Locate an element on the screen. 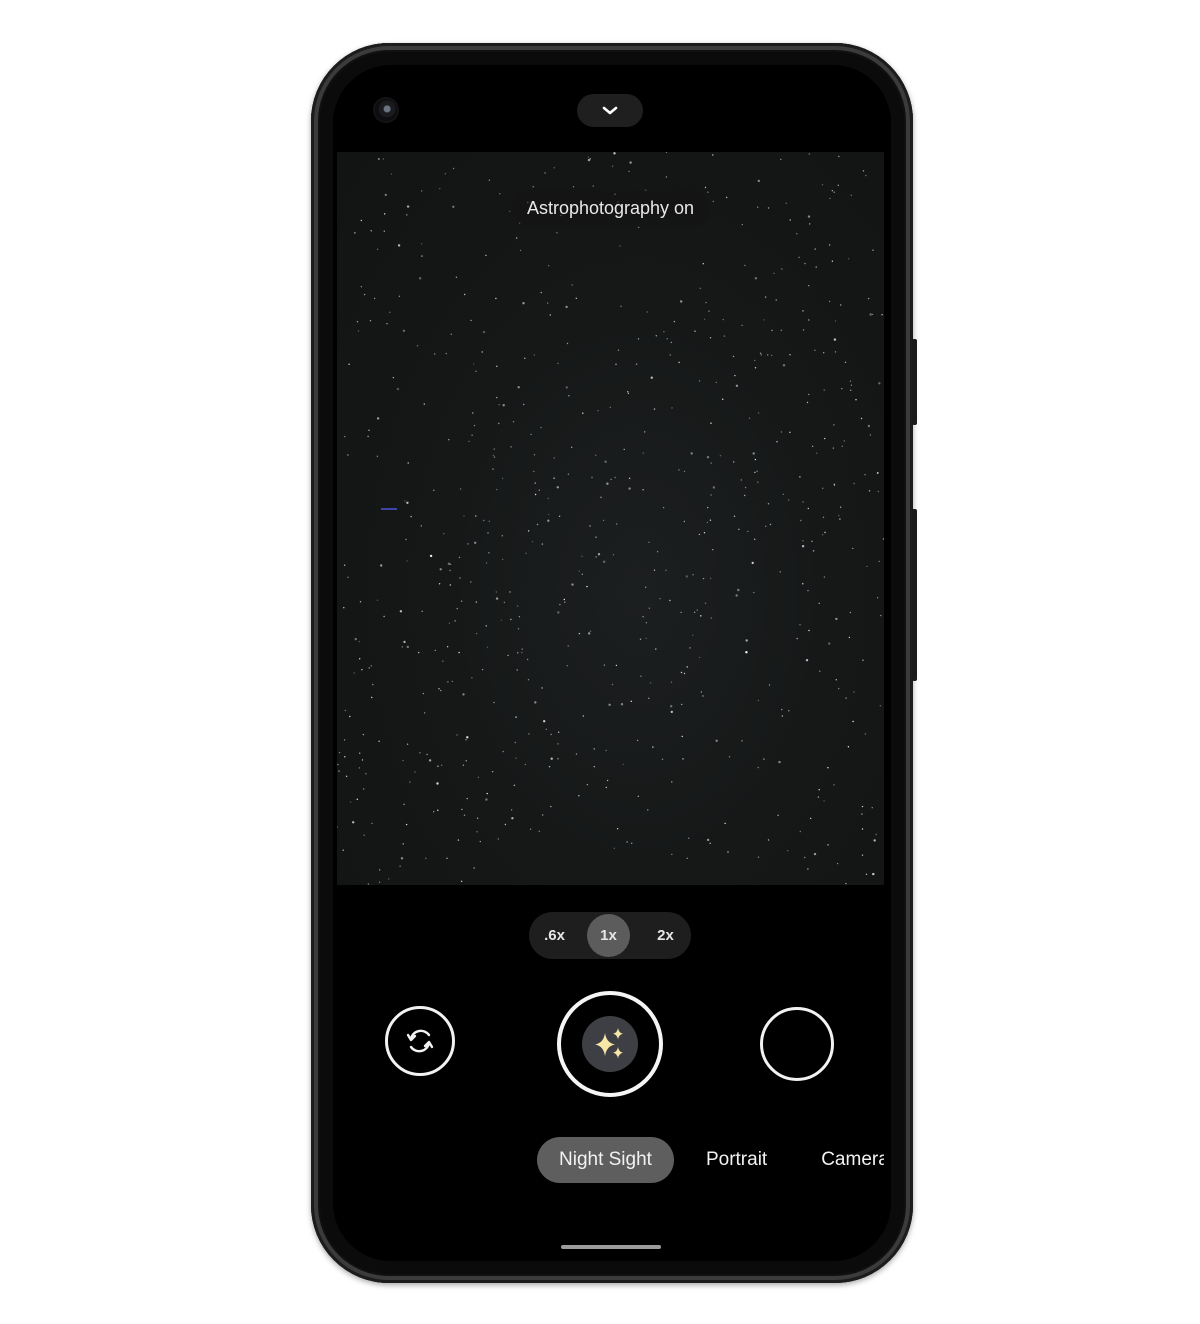 The height and width of the screenshot is (1324, 1200). sparkles-icon is located at coordinates (609, 1043).